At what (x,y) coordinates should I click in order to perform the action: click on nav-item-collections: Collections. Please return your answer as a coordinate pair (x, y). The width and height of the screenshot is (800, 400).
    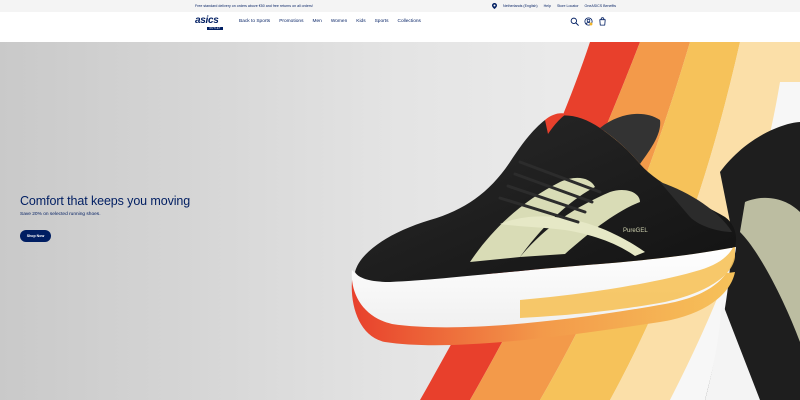
    Looking at the image, I should click on (408, 21).